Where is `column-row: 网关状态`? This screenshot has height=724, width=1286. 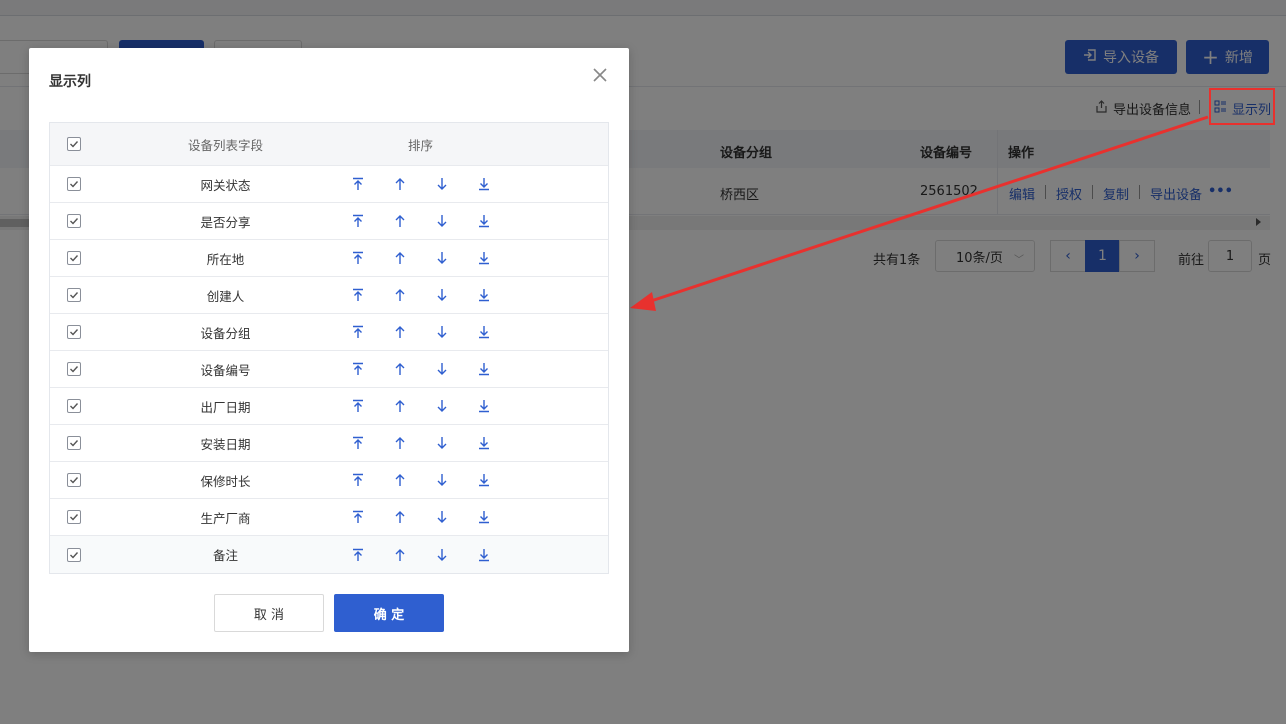
column-row: 网关状态 is located at coordinates (329, 184).